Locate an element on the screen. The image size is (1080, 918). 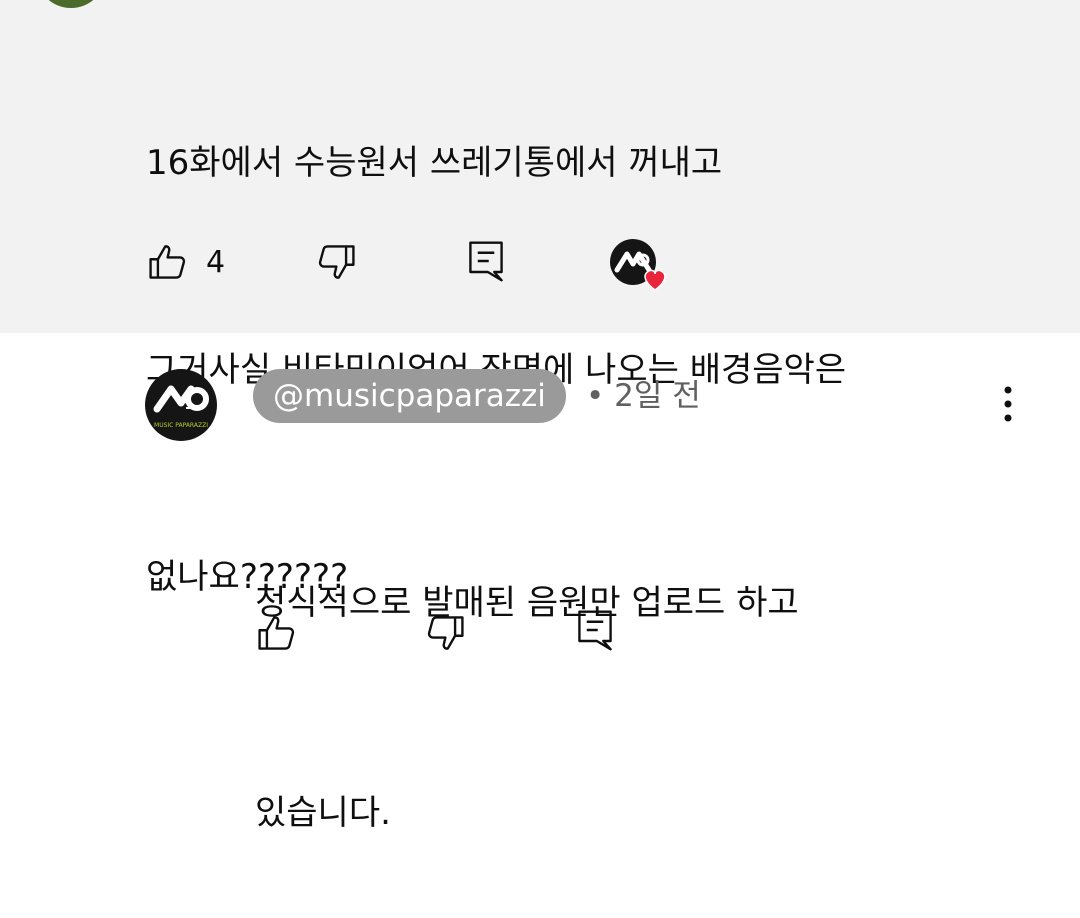
logo-text: MUSIC PAPARAZZI is located at coordinates (181, 425).